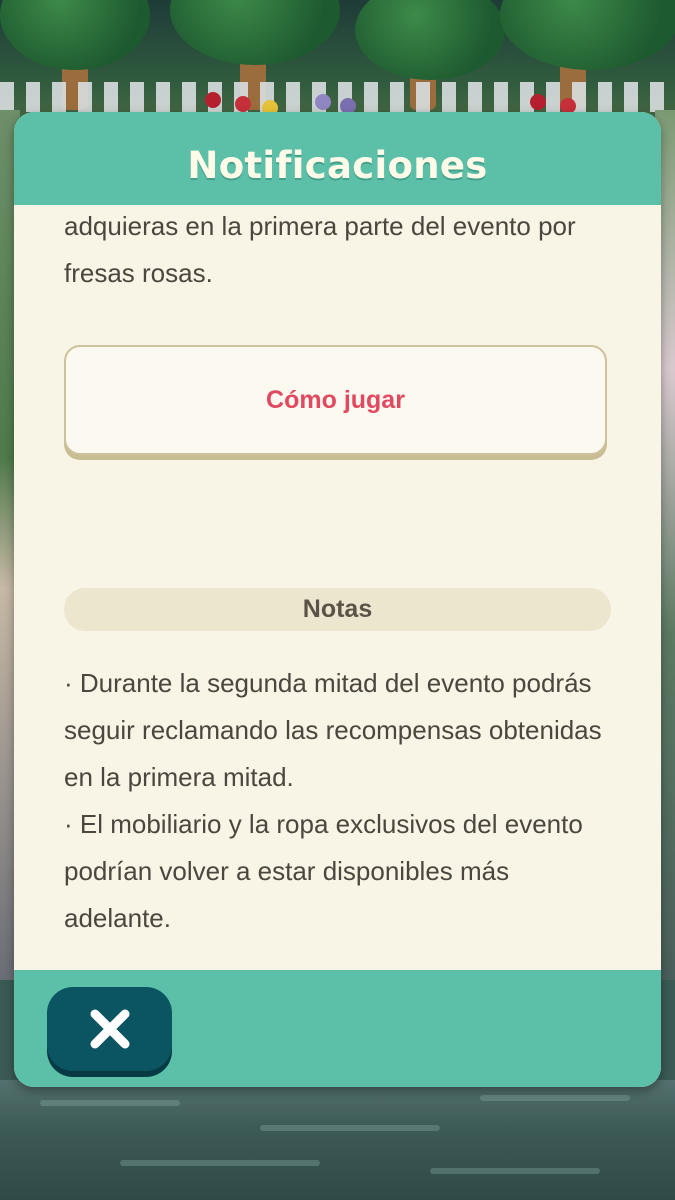 The image size is (675, 1200). I want to click on text-line: fresas rosas., so click(138, 273).